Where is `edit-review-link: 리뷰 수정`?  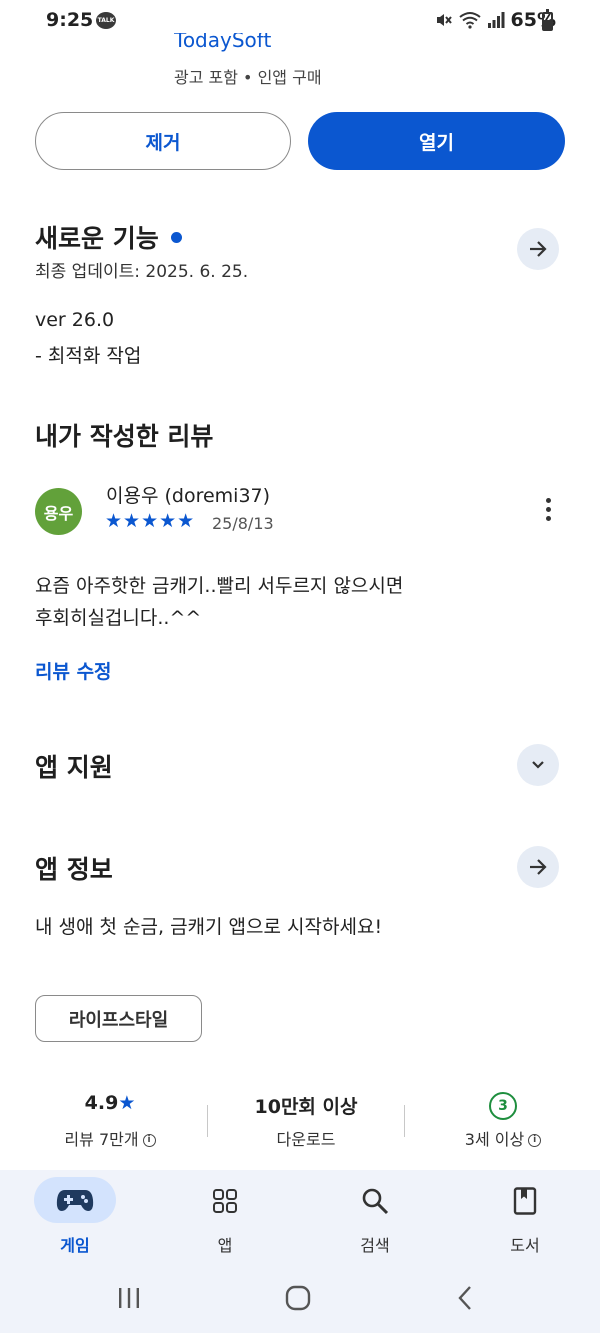 edit-review-link: 리뷰 수정 is located at coordinates (73, 670).